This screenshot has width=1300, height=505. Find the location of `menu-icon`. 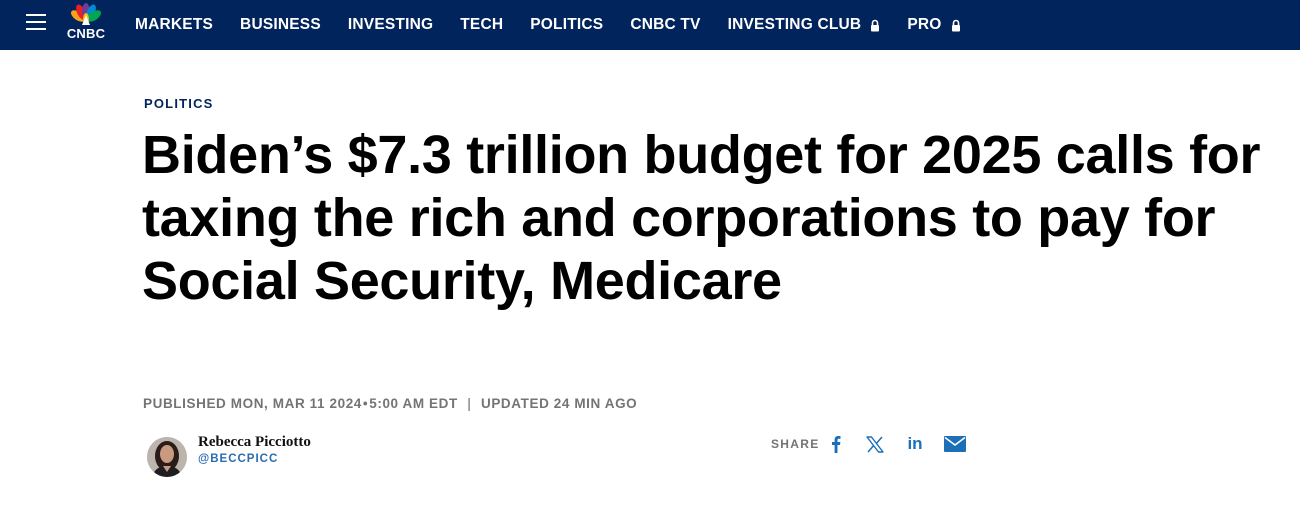

menu-icon is located at coordinates (36, 22).